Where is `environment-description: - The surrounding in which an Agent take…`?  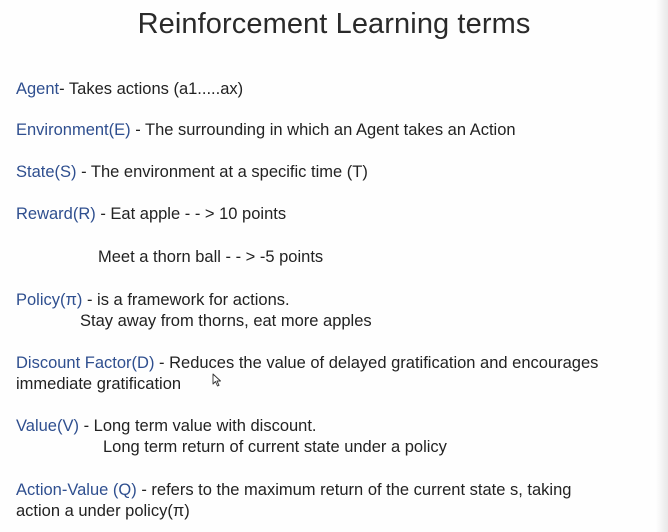 environment-description: - The surrounding in which an Agent take… is located at coordinates (323, 130).